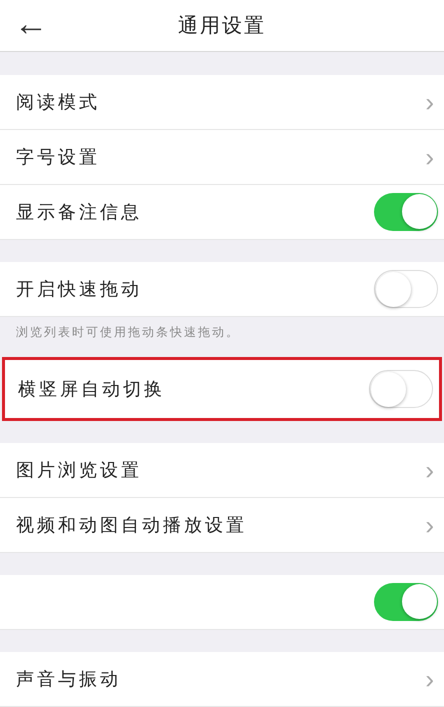 This screenshot has height=707, width=444. I want to click on setting-row: 视频和动图自动播放设置 ›, so click(222, 525).